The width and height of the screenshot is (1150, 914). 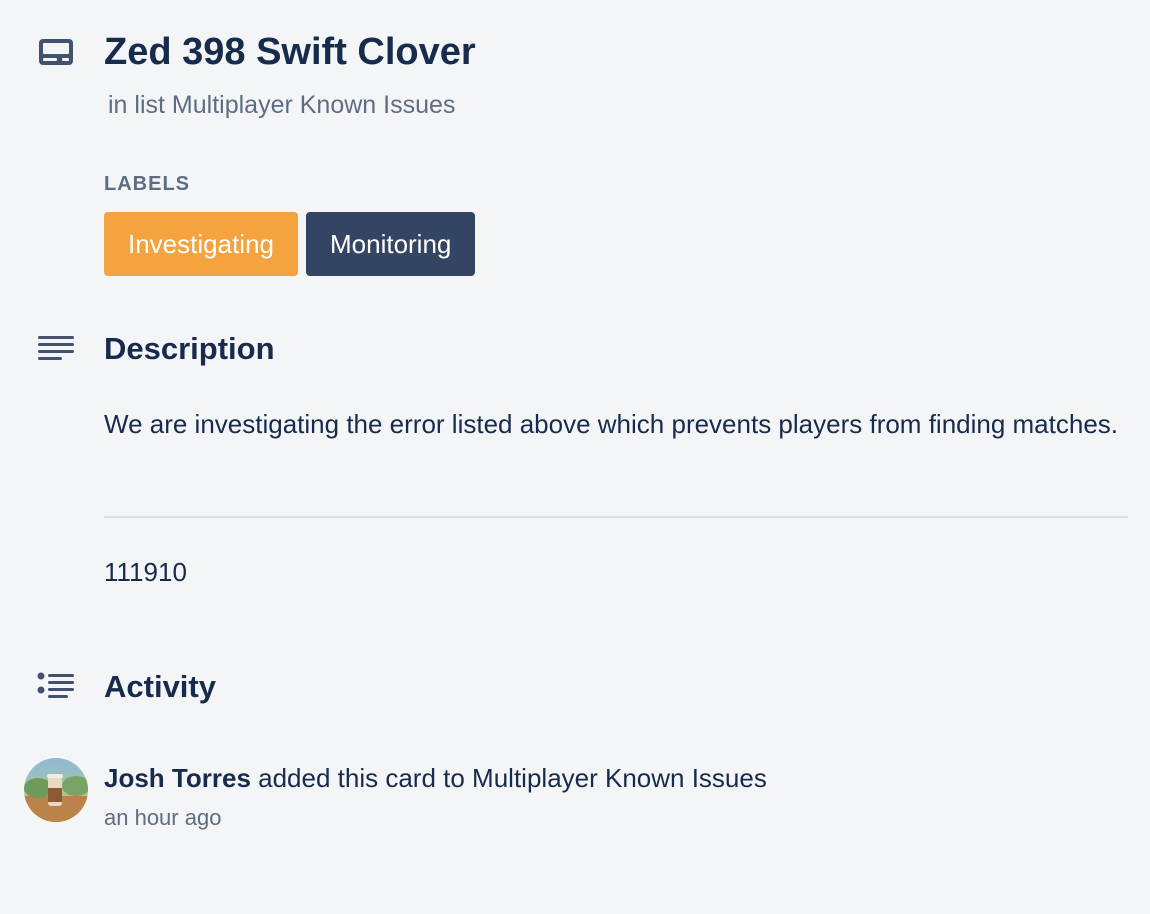 What do you see at coordinates (136, 105) in the screenshot?
I see `list-prefix: in list` at bounding box center [136, 105].